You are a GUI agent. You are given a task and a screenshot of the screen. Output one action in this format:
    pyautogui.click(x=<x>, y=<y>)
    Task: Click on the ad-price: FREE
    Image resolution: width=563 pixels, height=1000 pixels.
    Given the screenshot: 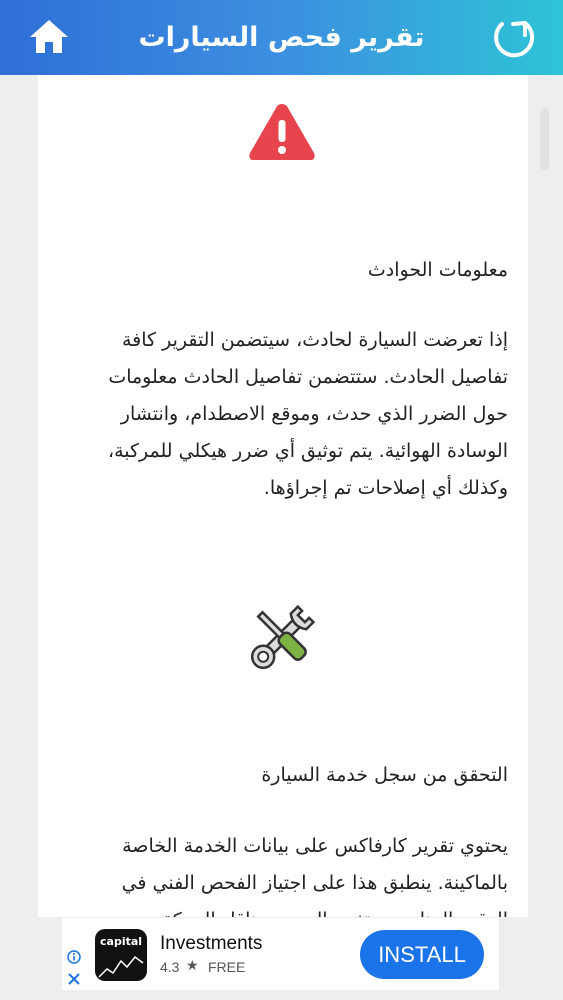 What is the action you would take?
    pyautogui.click(x=227, y=967)
    